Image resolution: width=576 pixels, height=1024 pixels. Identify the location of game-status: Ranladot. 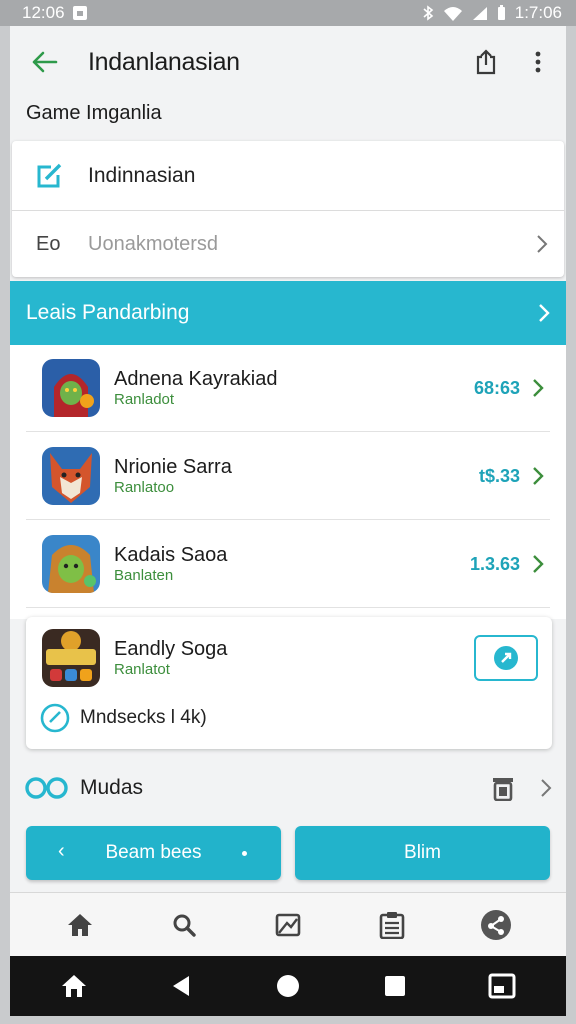
(144, 399).